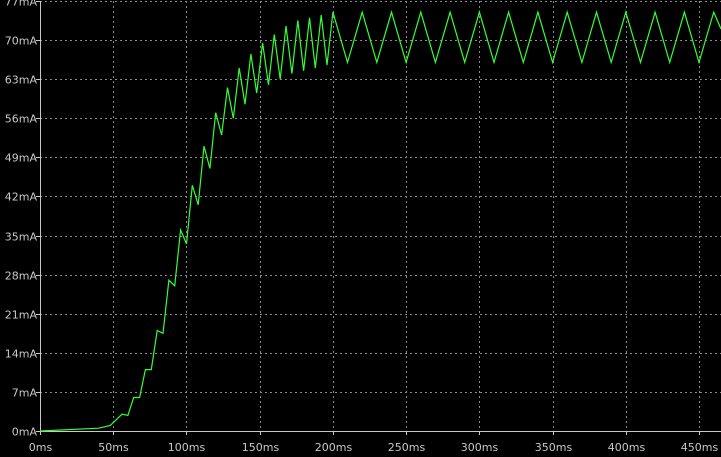 The width and height of the screenshot is (721, 457). I want to click on y-tick-label: 56mA, so click(21, 119).